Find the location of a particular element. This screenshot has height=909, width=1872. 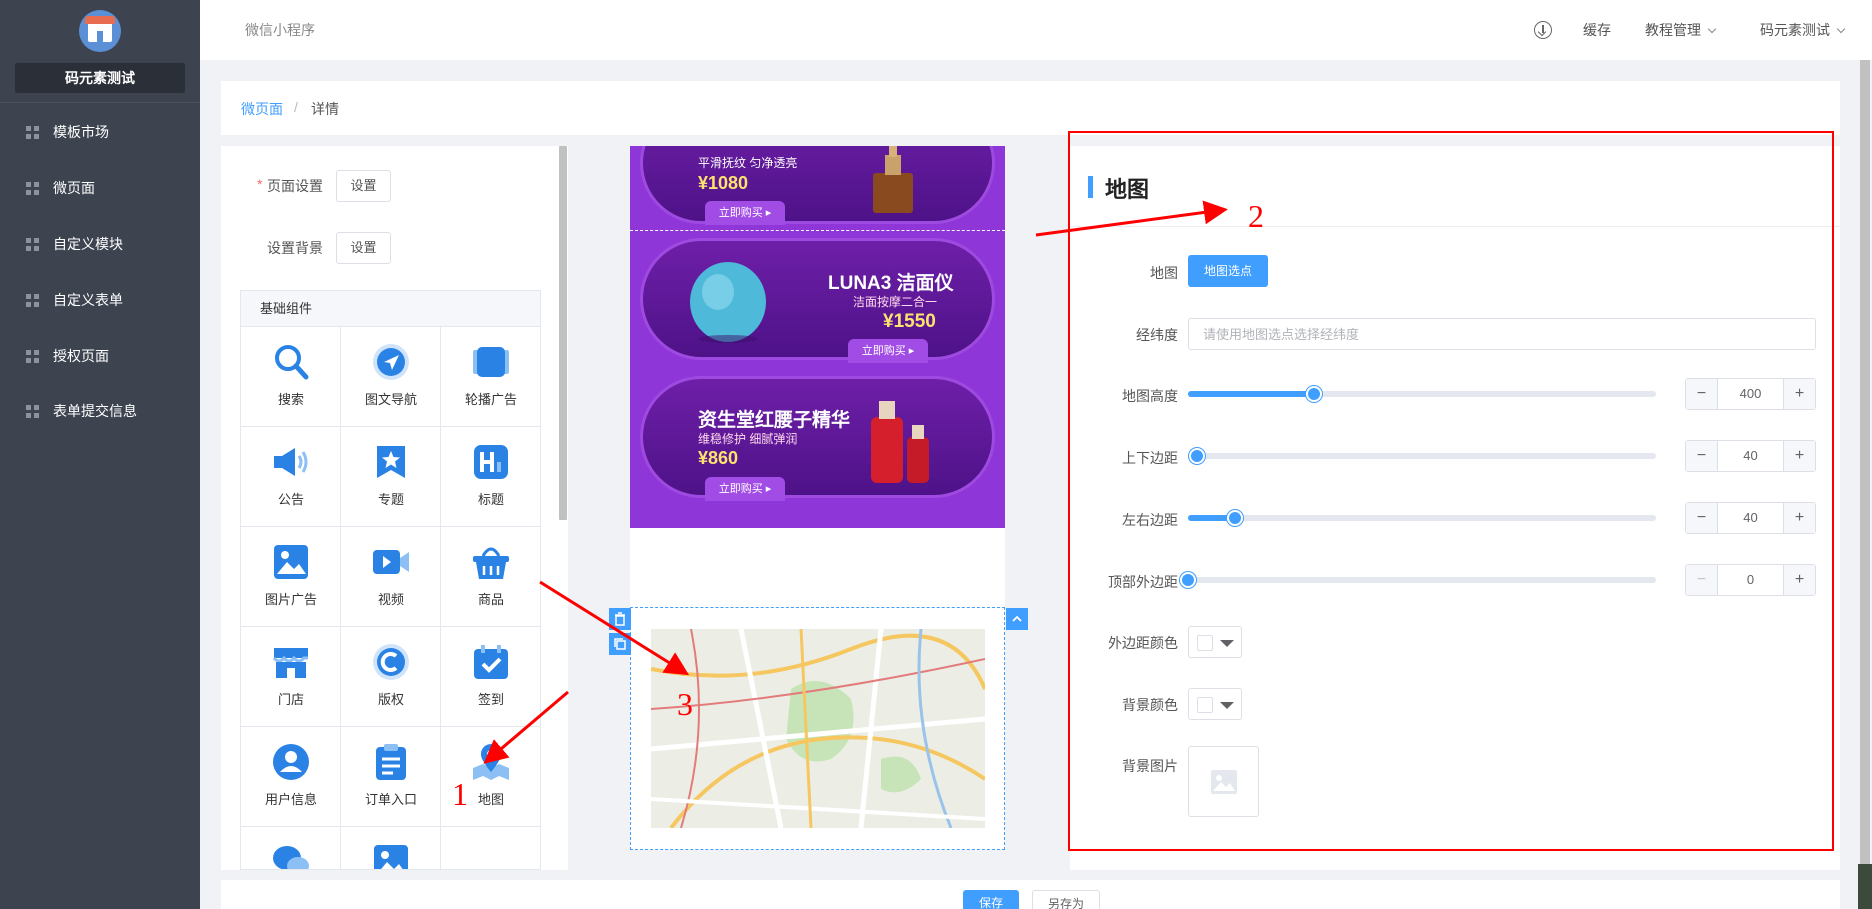

vertical-margin-slider is located at coordinates (1422, 456).